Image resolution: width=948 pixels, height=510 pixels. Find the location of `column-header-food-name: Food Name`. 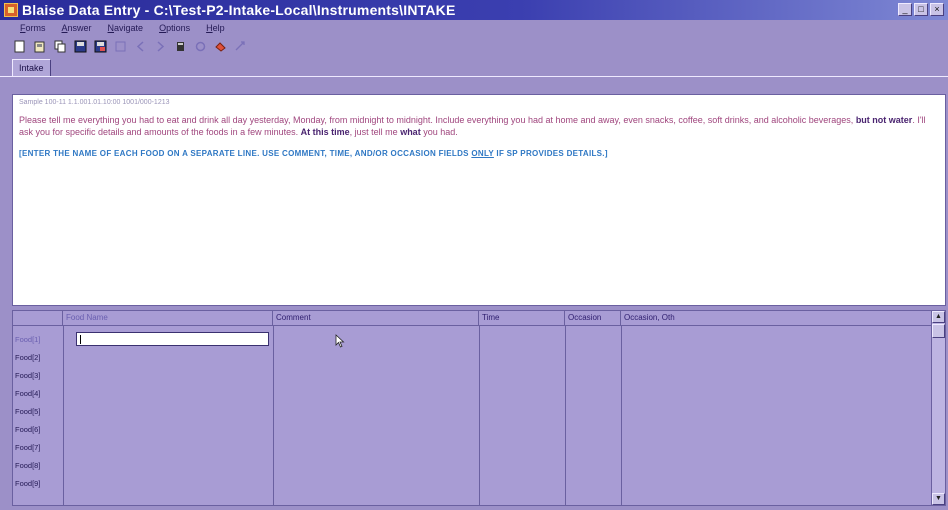

column-header-food-name: Food Name is located at coordinates (168, 318).